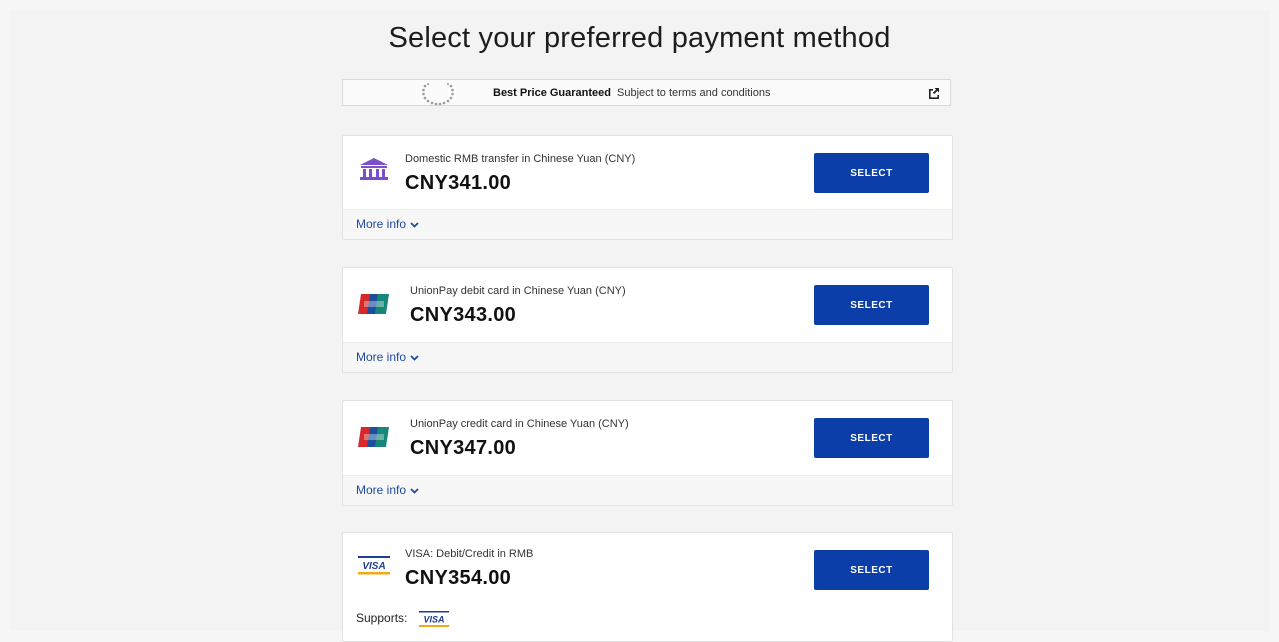  Describe the element at coordinates (463, 448) in the screenshot. I see `method-price: CNY347.00` at that location.